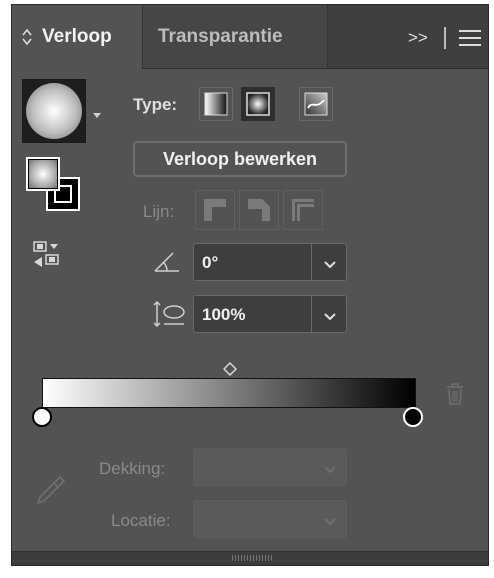 The width and height of the screenshot is (494, 578). What do you see at coordinates (455, 396) in the screenshot?
I see `delete-stop-icon` at bounding box center [455, 396].